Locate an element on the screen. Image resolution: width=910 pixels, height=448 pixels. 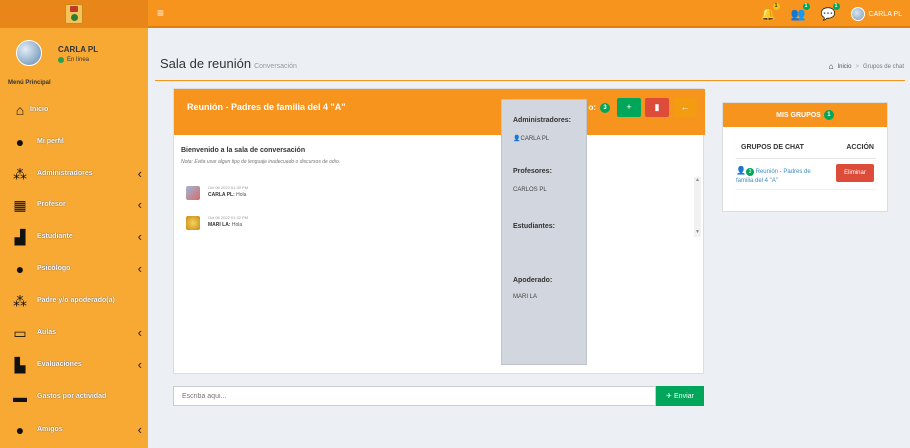
message-input is located at coordinates (414, 396).